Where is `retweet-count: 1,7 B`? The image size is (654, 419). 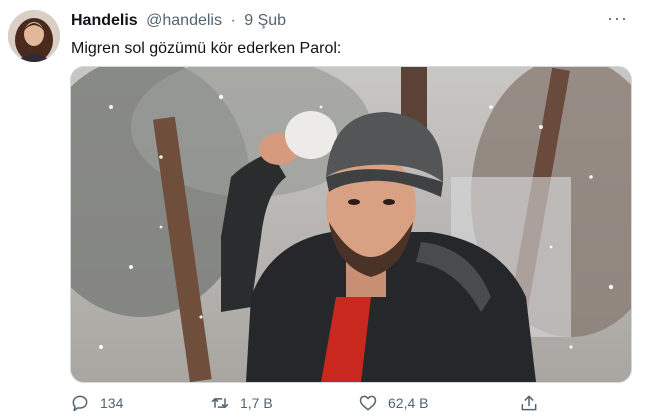 retweet-count: 1,7 B is located at coordinates (256, 403).